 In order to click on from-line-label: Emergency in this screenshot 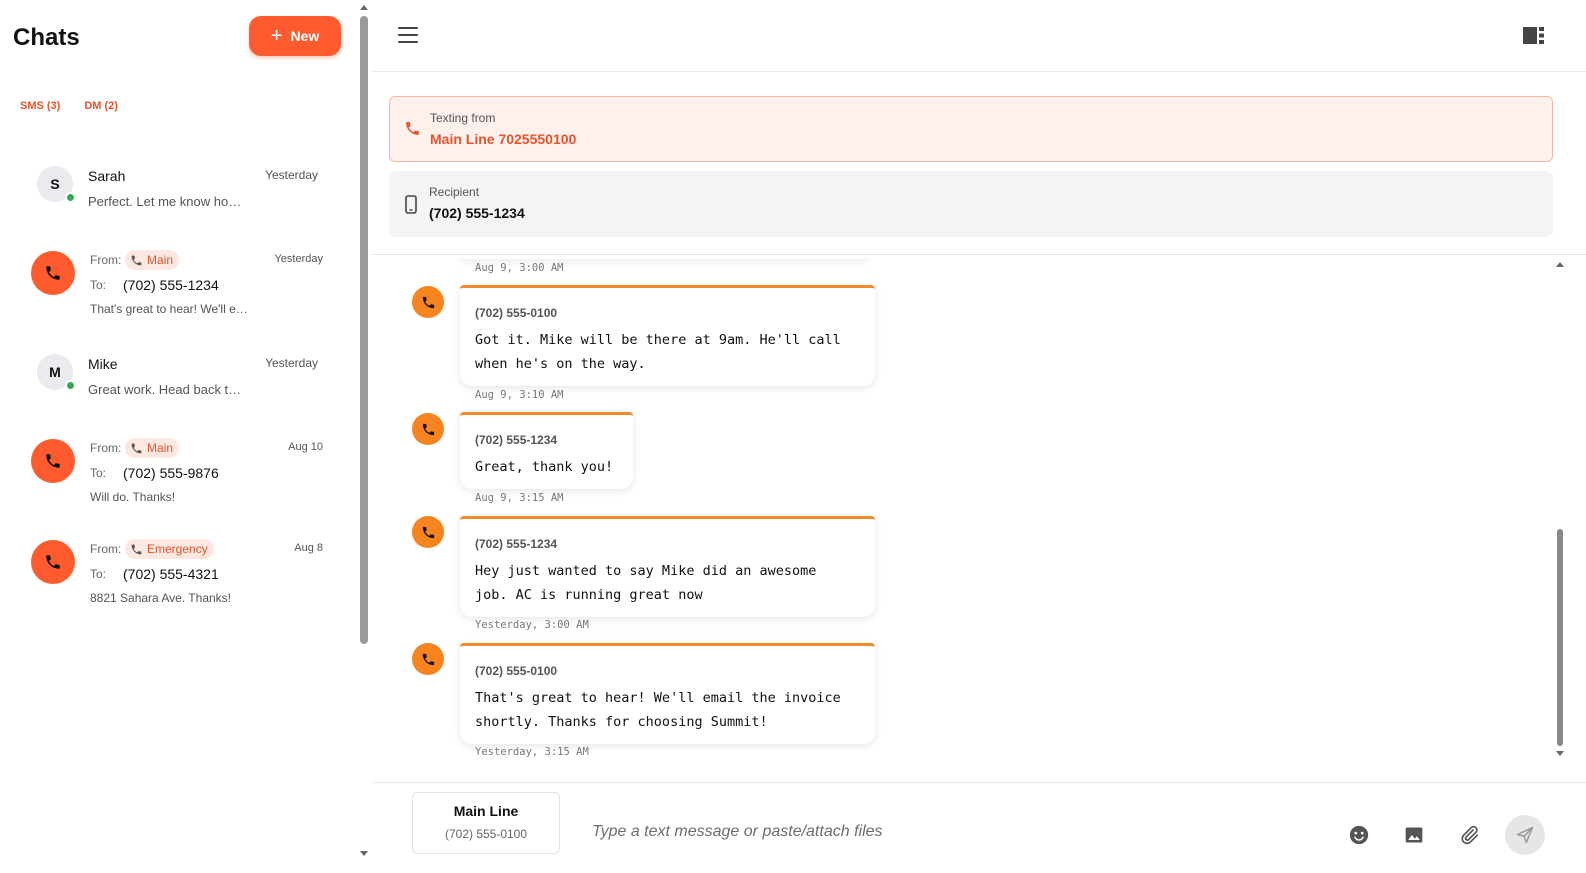, I will do `click(177, 549)`.